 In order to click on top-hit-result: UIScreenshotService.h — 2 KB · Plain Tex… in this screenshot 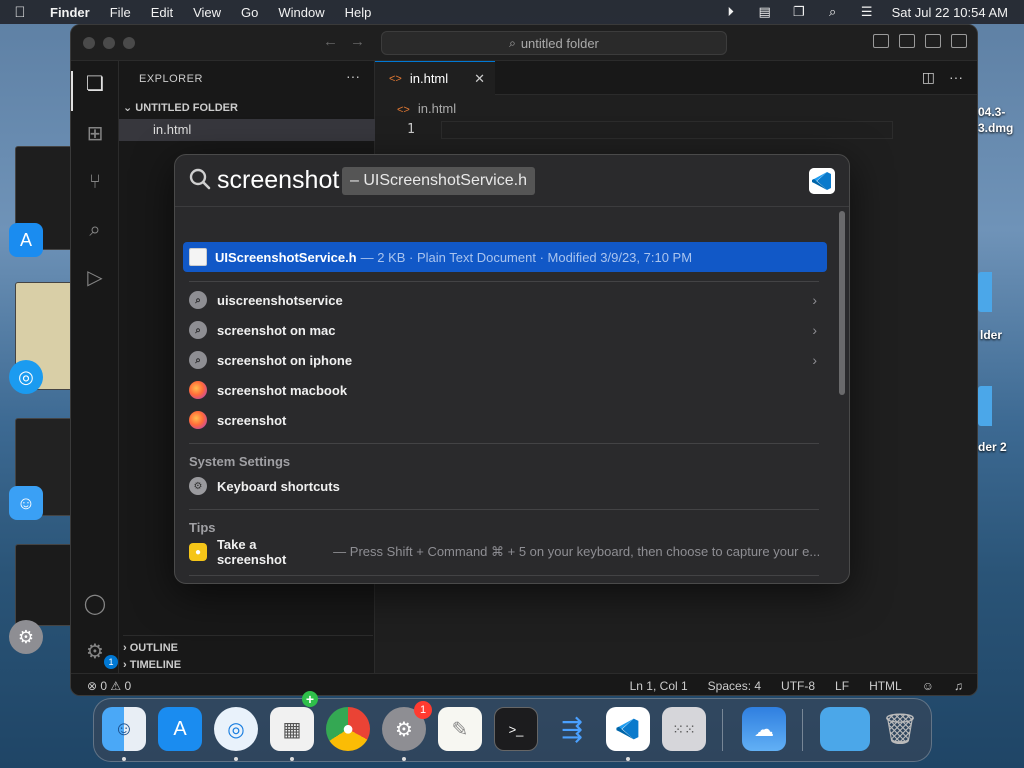, I will do `click(505, 257)`.